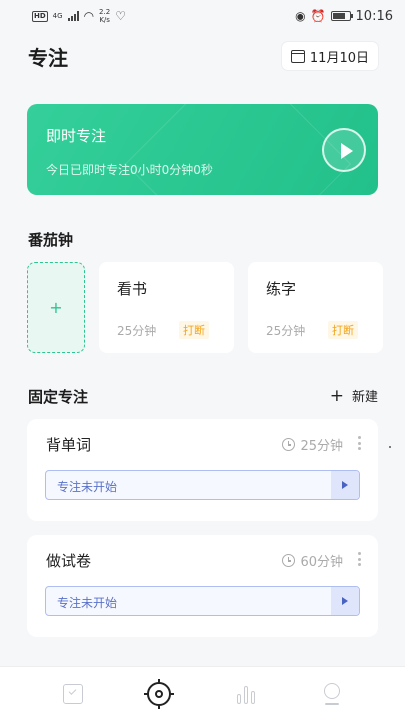 The image size is (405, 720). I want to click on fixed-focus-task: 做试卷 60分钟 专注未开始, so click(202, 586).